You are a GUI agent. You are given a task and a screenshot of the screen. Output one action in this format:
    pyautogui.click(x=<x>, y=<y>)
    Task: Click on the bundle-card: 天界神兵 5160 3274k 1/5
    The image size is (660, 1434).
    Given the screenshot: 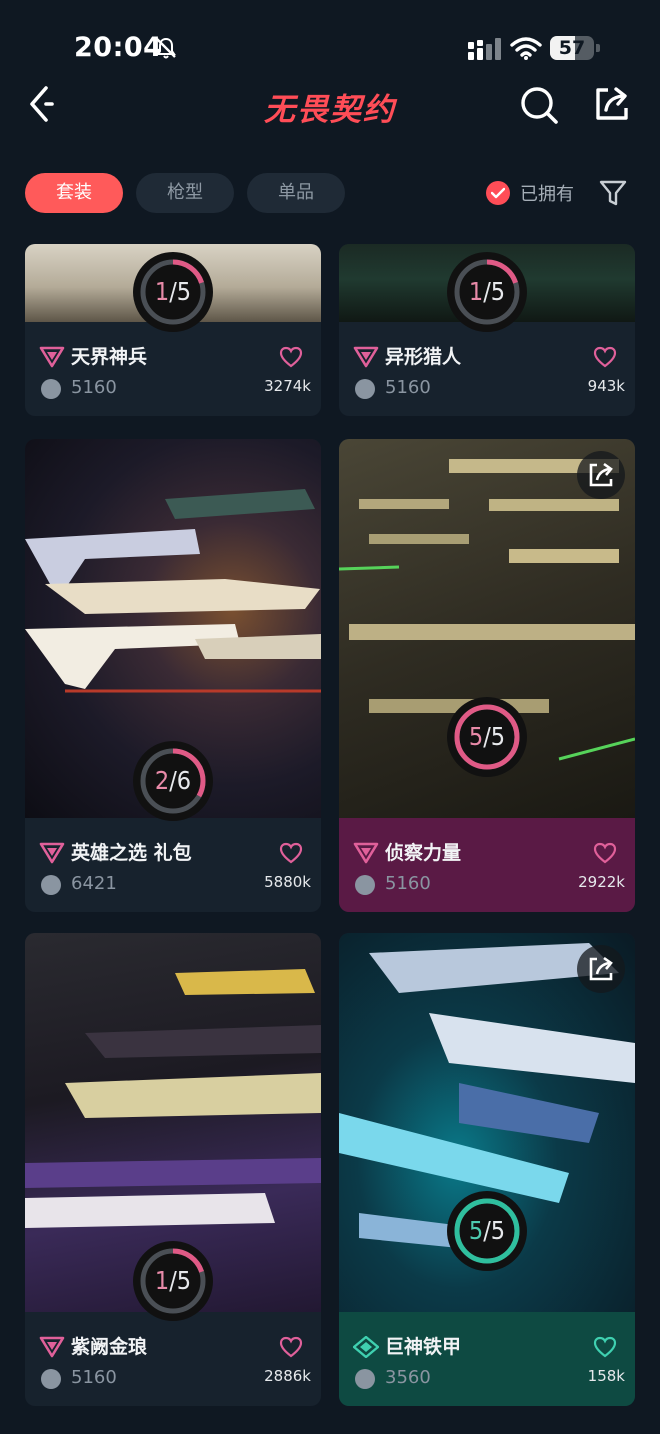 What is the action you would take?
    pyautogui.click(x=173, y=330)
    